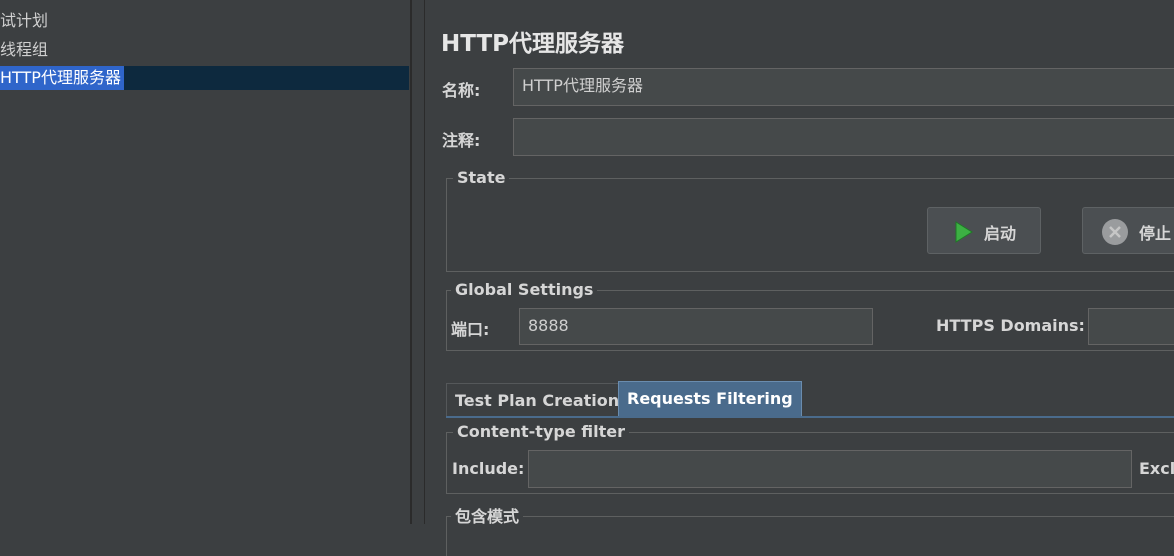 The width and height of the screenshot is (1174, 556). What do you see at coordinates (487, 517) in the screenshot?
I see `include-patterns-legend: 包含模式` at bounding box center [487, 517].